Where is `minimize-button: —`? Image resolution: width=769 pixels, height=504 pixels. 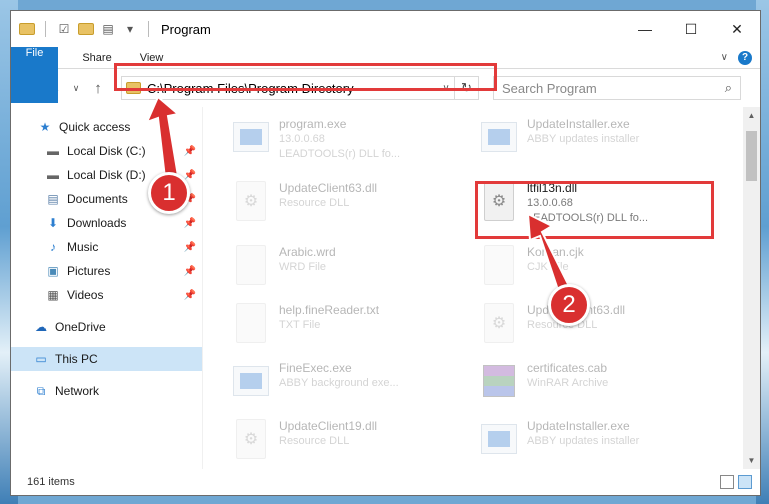 minimize-button: — is located at coordinates (645, 29).